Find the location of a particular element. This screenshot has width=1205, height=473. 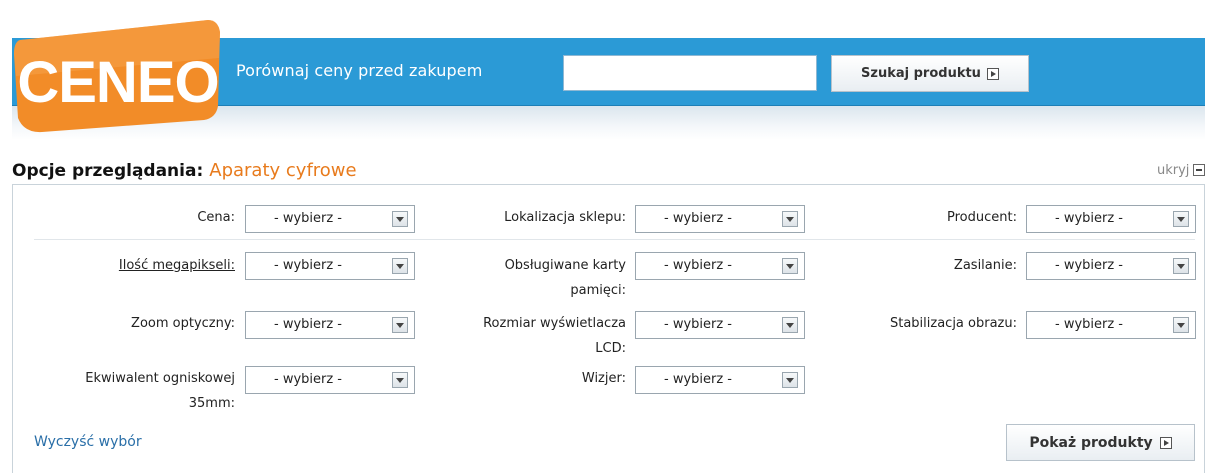

select-megapiksele-value: - wybierz - is located at coordinates (308, 265).